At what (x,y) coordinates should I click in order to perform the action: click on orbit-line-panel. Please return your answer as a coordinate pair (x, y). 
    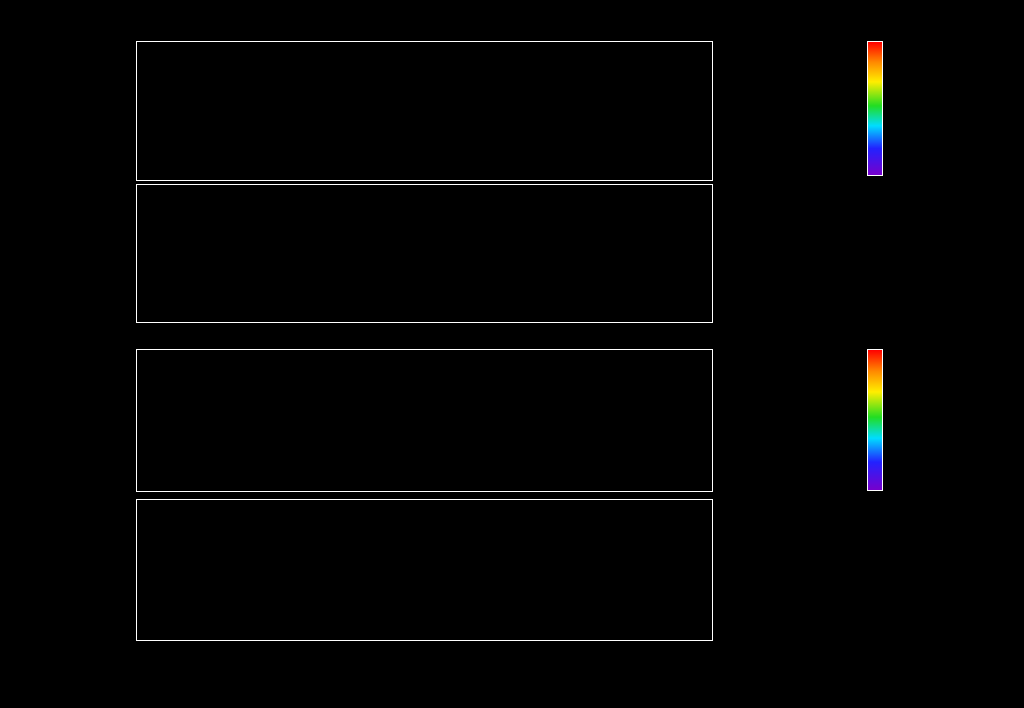
    Looking at the image, I should click on (424, 570).